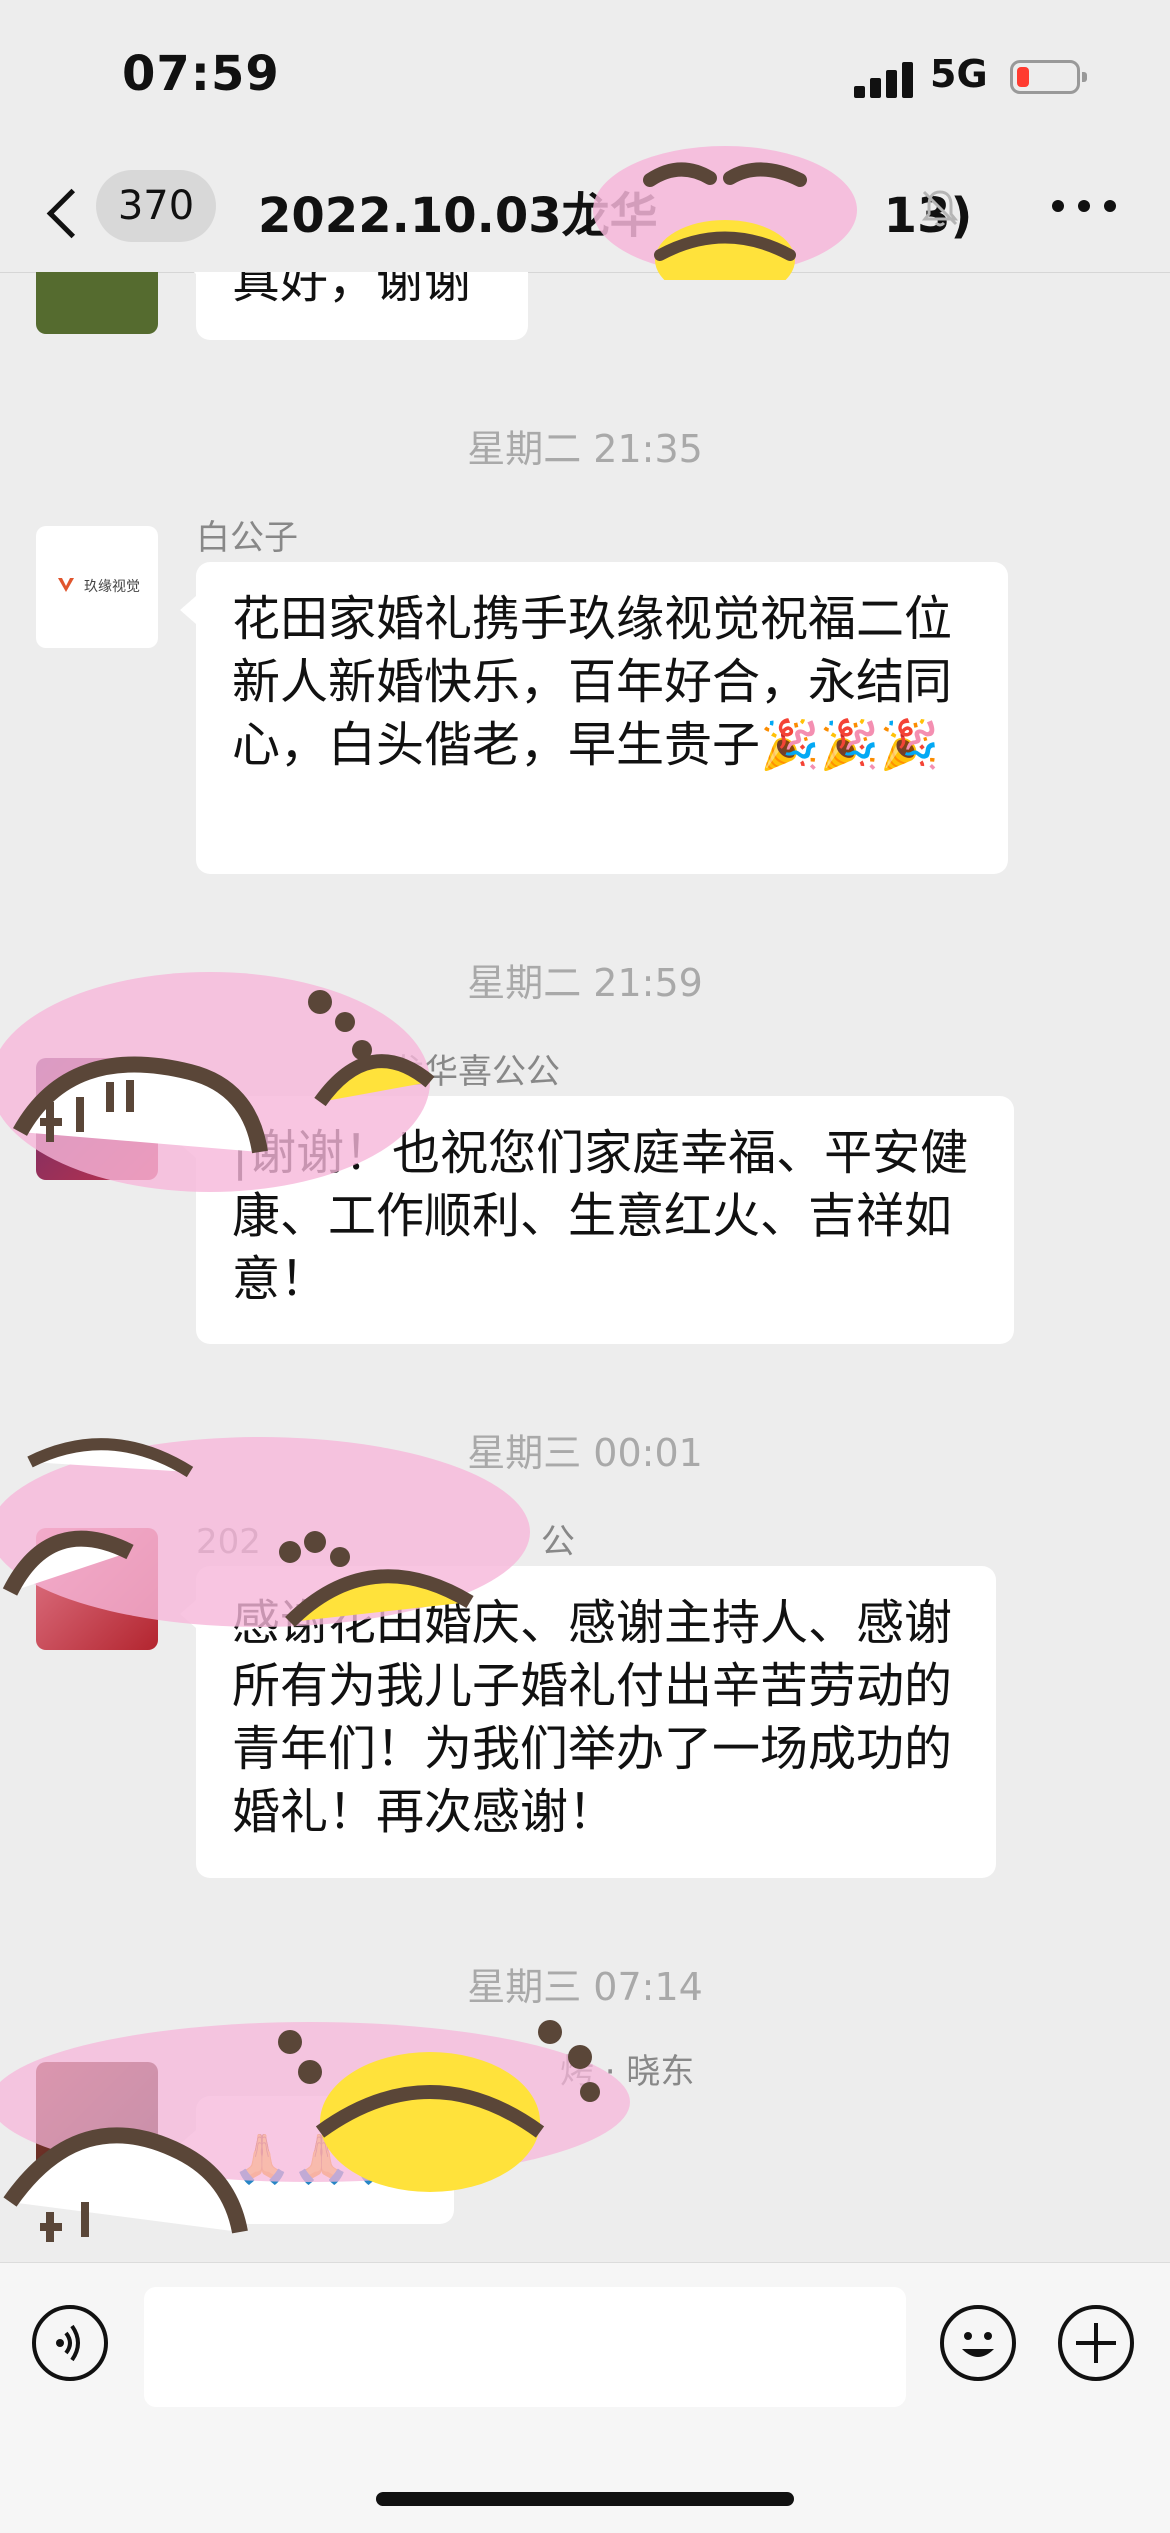 Image resolution: width=1170 pixels, height=2533 pixels. I want to click on message-bubble: 🙏🙏🙏, so click(317, 2160).